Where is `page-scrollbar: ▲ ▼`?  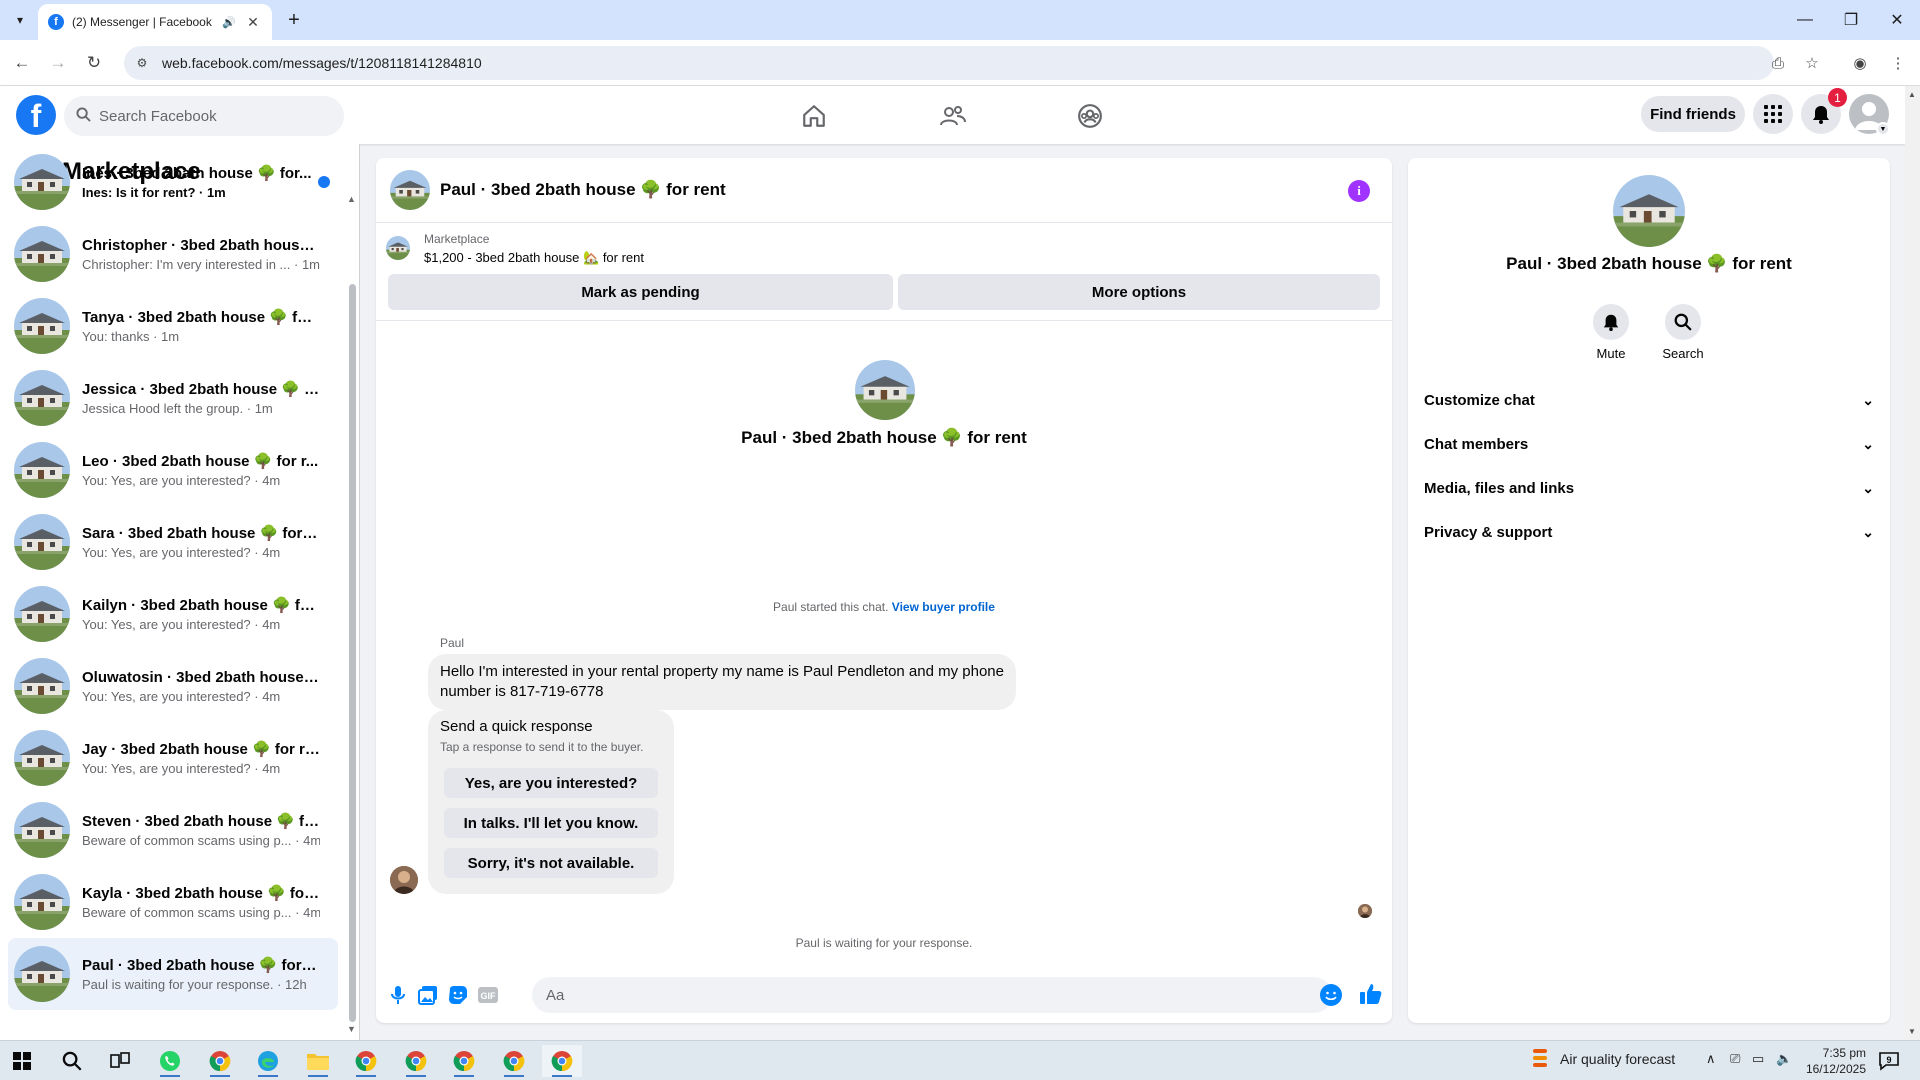
page-scrollbar: ▲ ▼ is located at coordinates (1912, 563).